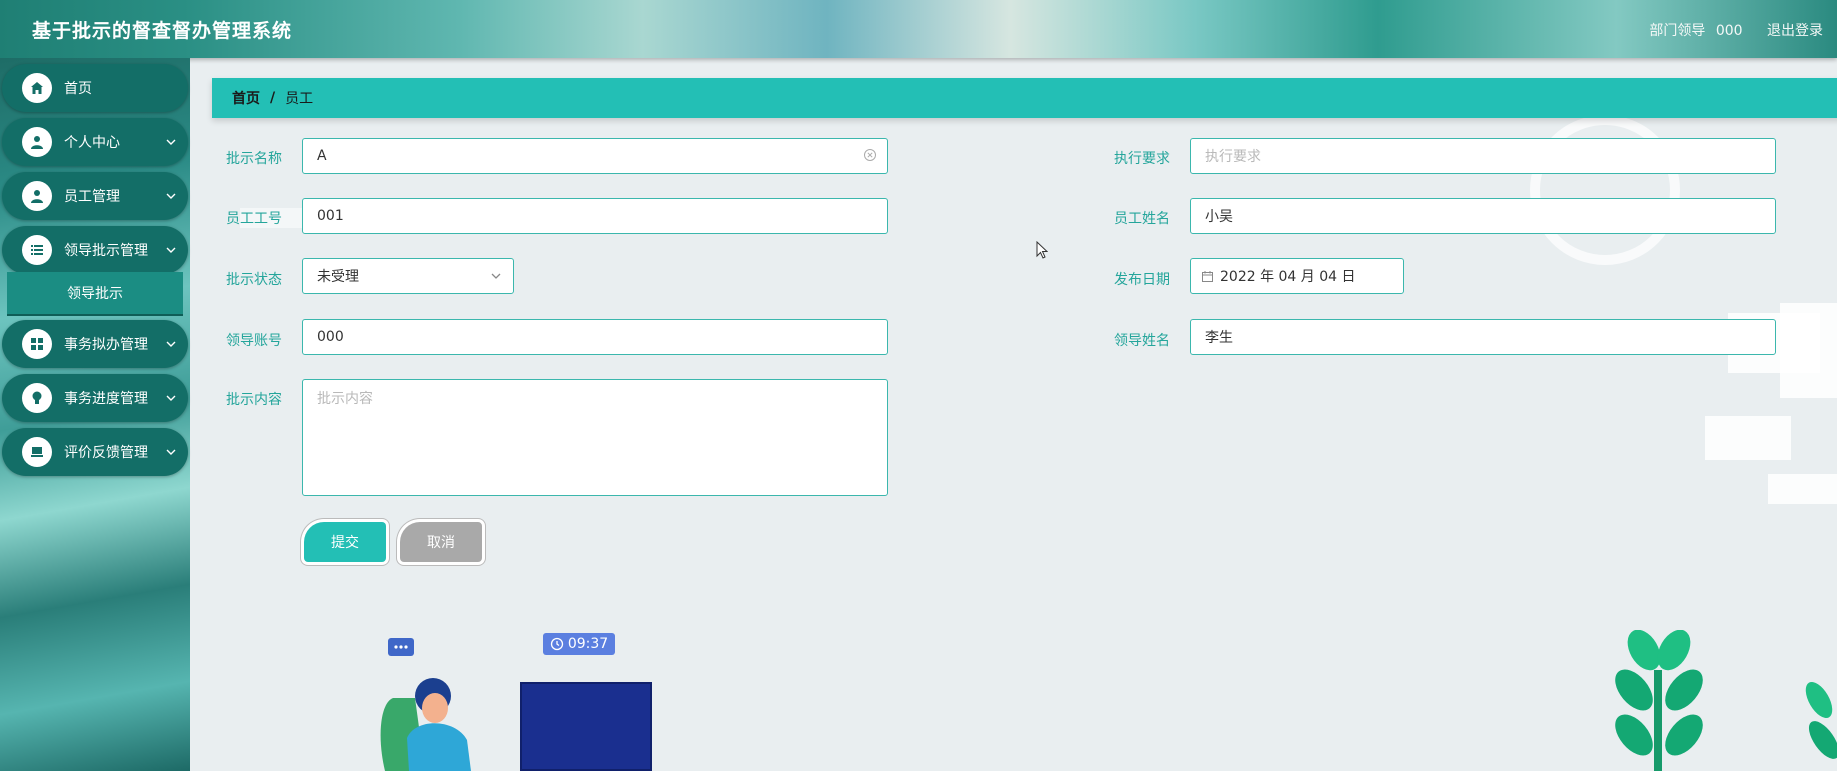  What do you see at coordinates (254, 159) in the screenshot?
I see `approval-name-label: 批示名称` at bounding box center [254, 159].